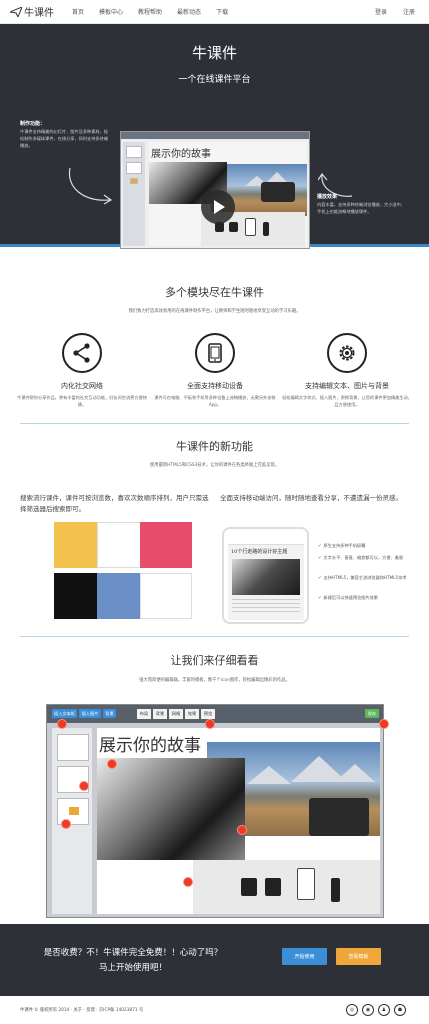  What do you see at coordinates (33, 124) in the screenshot?
I see `hero-left-heading: 制作功能：` at bounding box center [33, 124].